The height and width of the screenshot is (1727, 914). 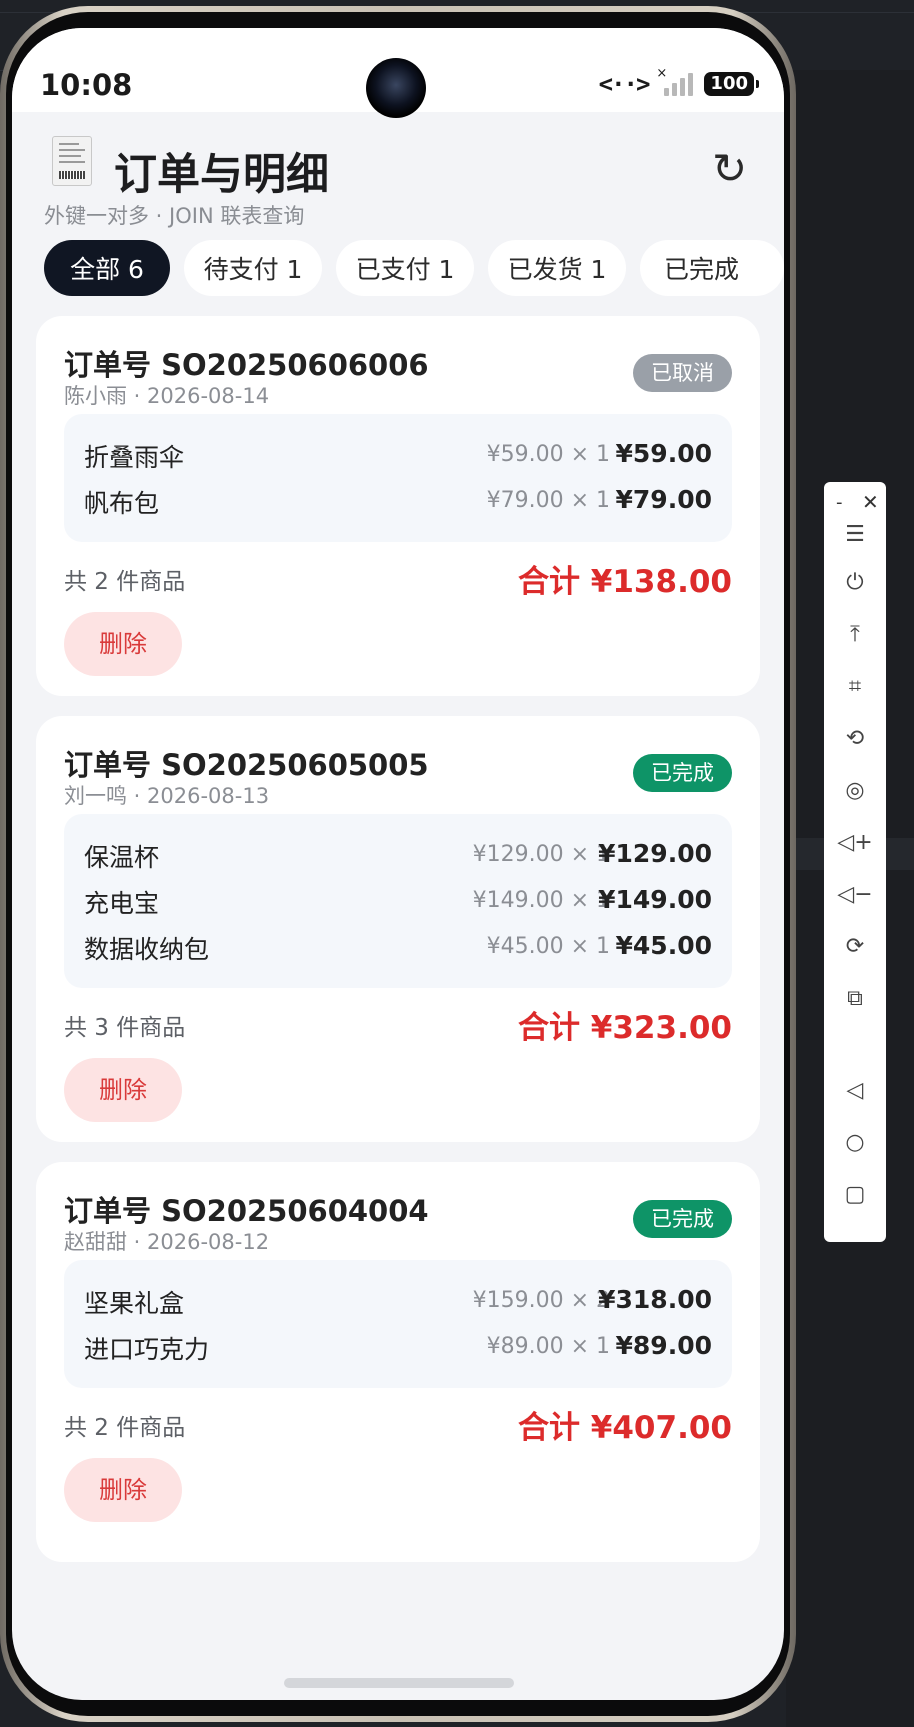 I want to click on recents-icon: ▢, so click(x=855, y=1195).